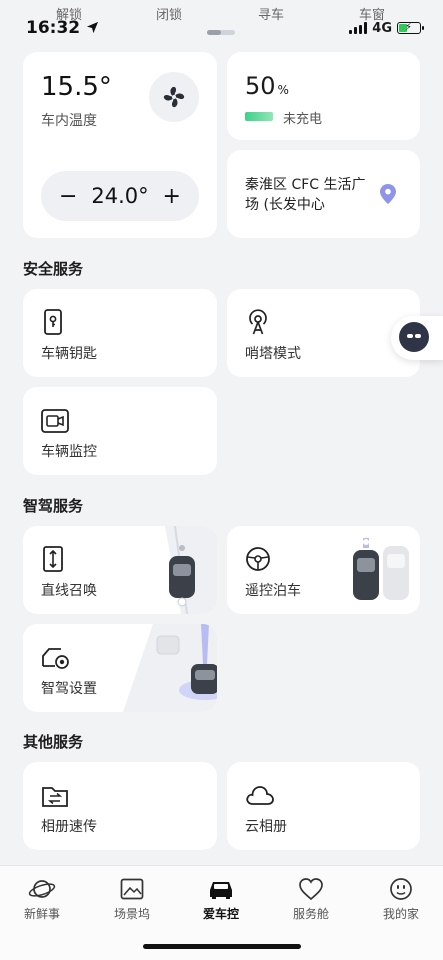  I want to click on tab-car-control: 爱车控, so click(221, 899).